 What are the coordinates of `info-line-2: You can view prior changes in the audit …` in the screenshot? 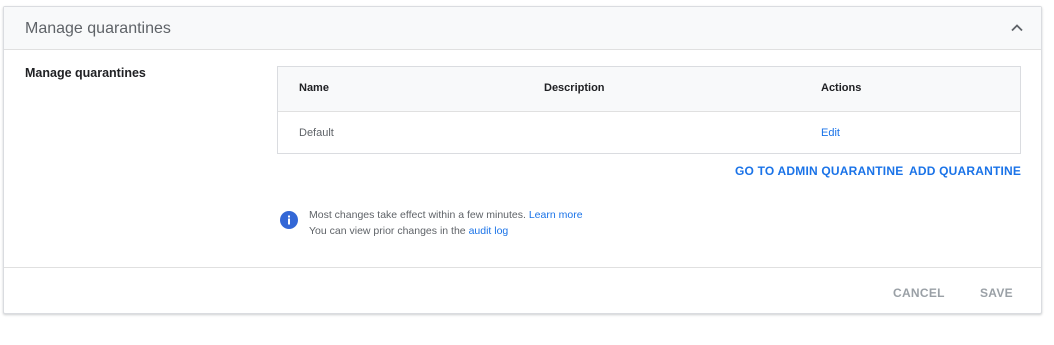 It's located at (408, 231).